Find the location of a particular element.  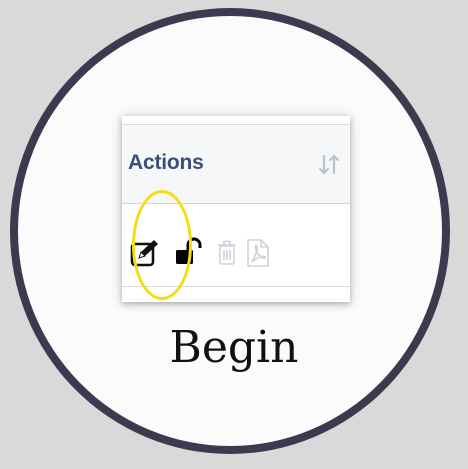

pdf-icon is located at coordinates (258, 253).